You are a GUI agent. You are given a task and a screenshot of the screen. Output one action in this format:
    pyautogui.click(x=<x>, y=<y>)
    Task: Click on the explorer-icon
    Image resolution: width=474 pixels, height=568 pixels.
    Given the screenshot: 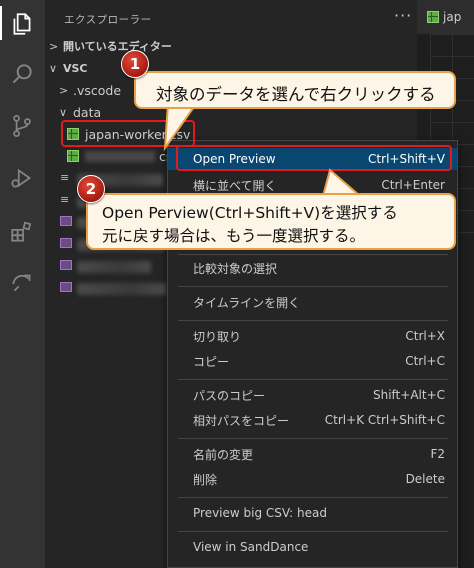 What is the action you would take?
    pyautogui.click(x=22, y=24)
    